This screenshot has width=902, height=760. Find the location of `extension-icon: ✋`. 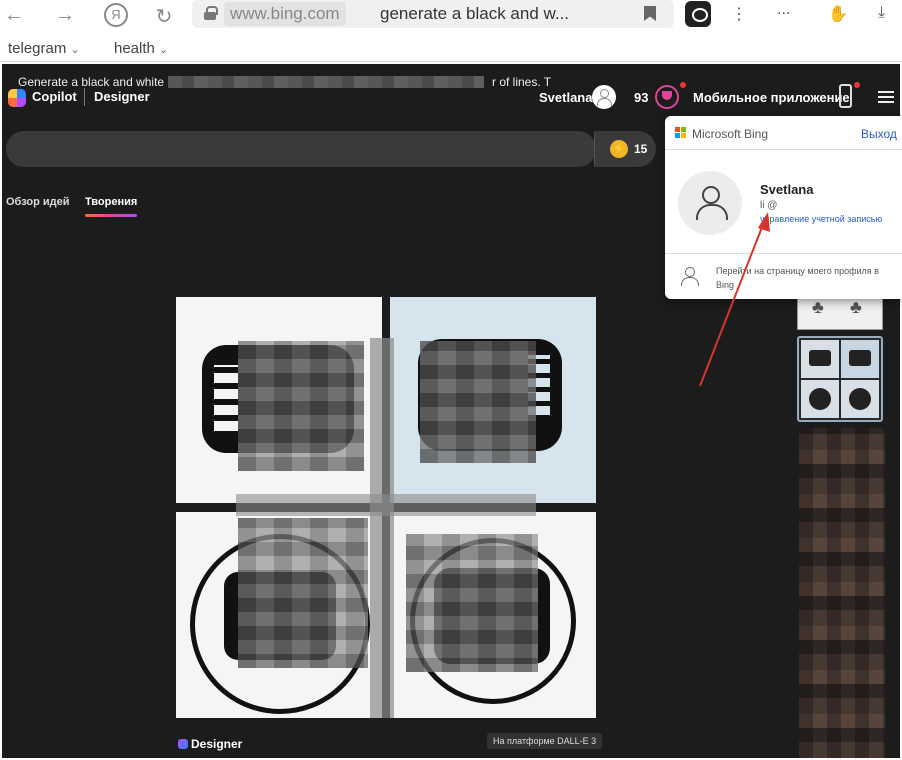

extension-icon: ✋ is located at coordinates (838, 14).